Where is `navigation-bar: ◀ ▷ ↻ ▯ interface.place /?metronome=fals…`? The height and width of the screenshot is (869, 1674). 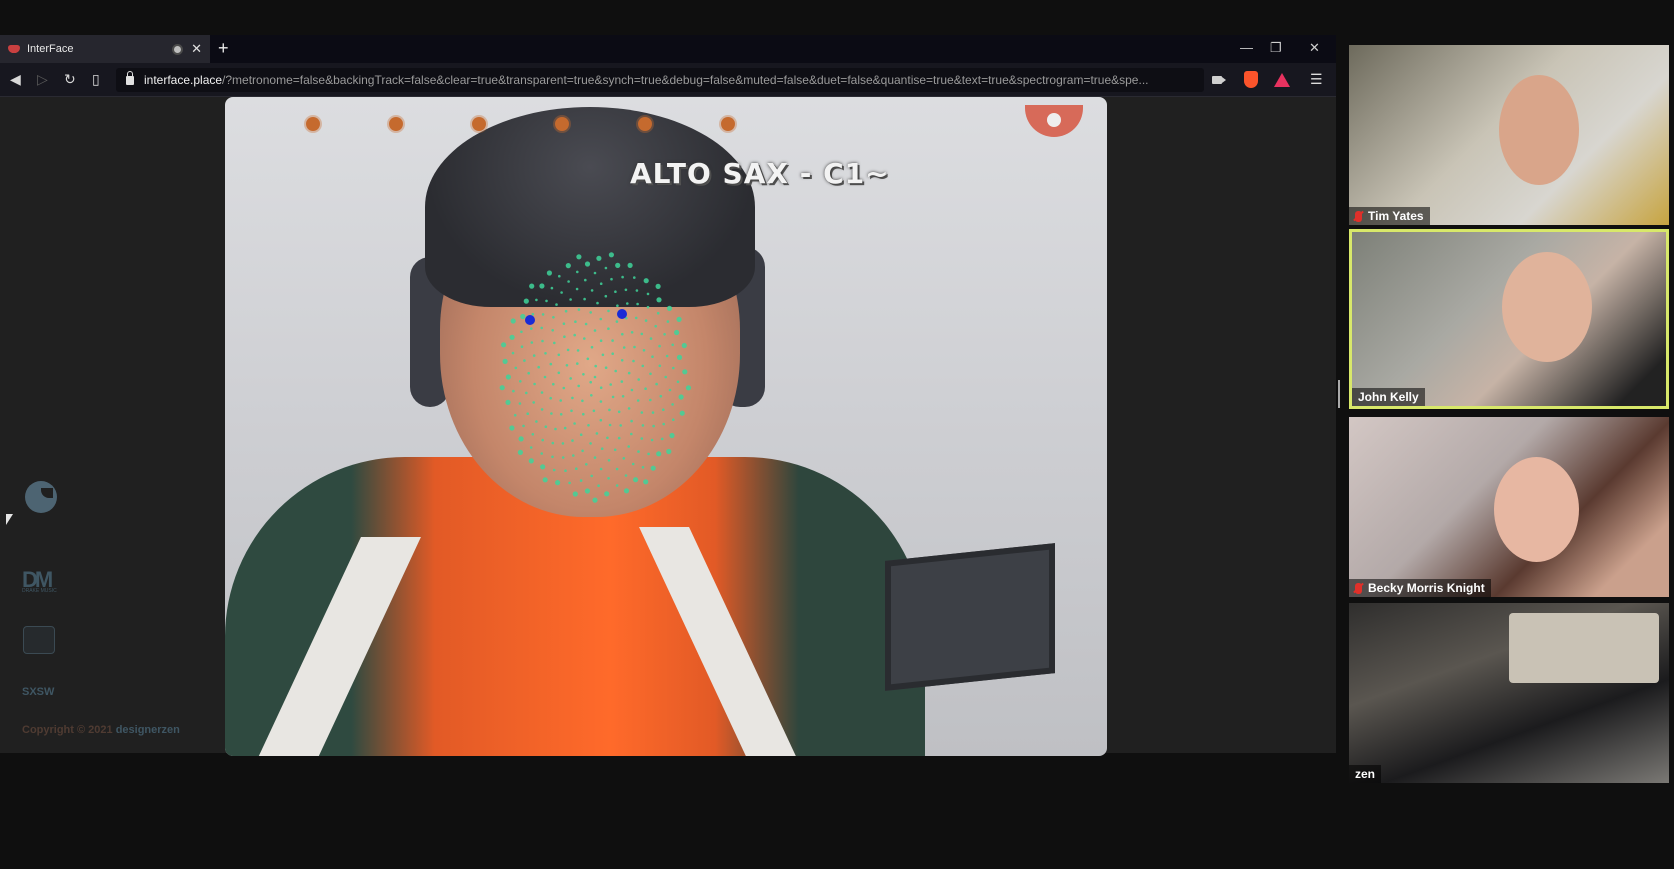 navigation-bar: ◀ ▷ ↻ ▯ interface.place /?metronome=fals… is located at coordinates (668, 80).